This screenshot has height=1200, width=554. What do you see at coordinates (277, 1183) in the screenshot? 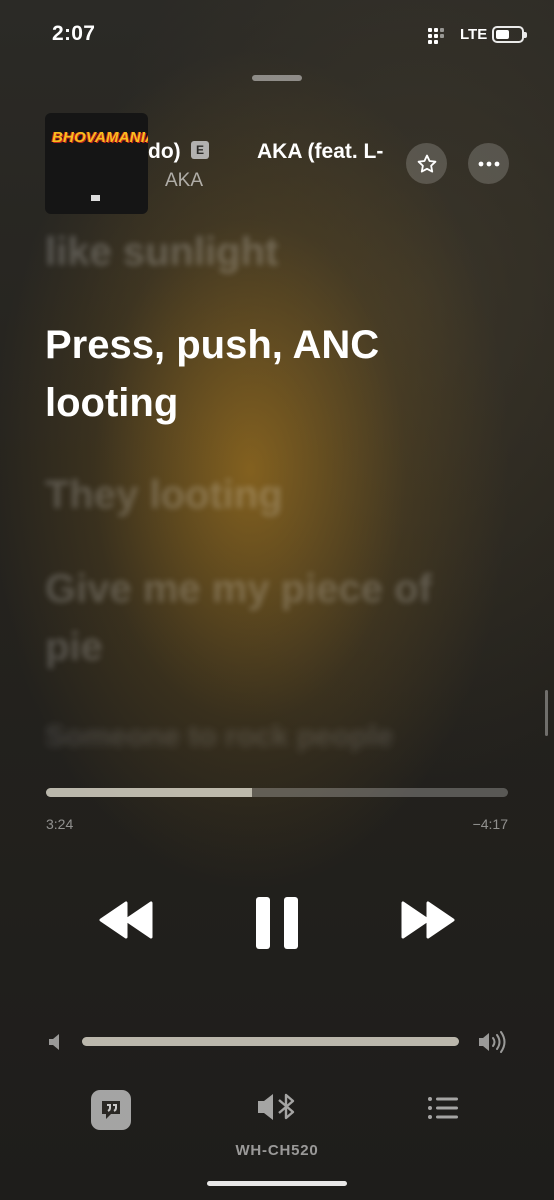
I see `home-indicator` at bounding box center [277, 1183].